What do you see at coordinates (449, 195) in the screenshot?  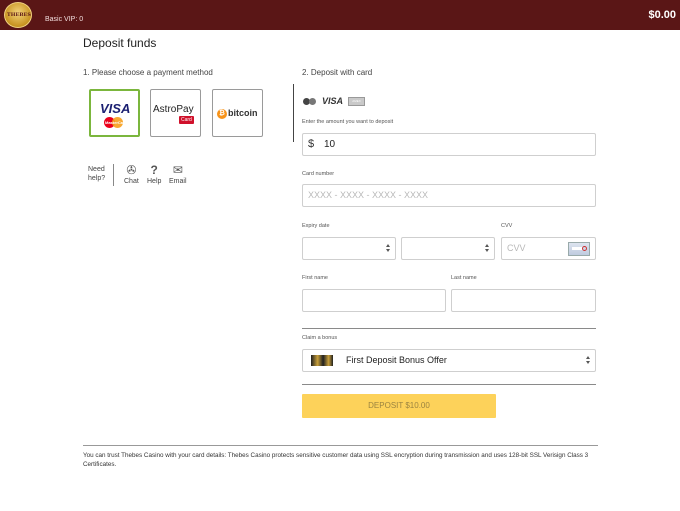 I see `card-number-input: XXXX - XXXX - XXXX - XXXX` at bounding box center [449, 195].